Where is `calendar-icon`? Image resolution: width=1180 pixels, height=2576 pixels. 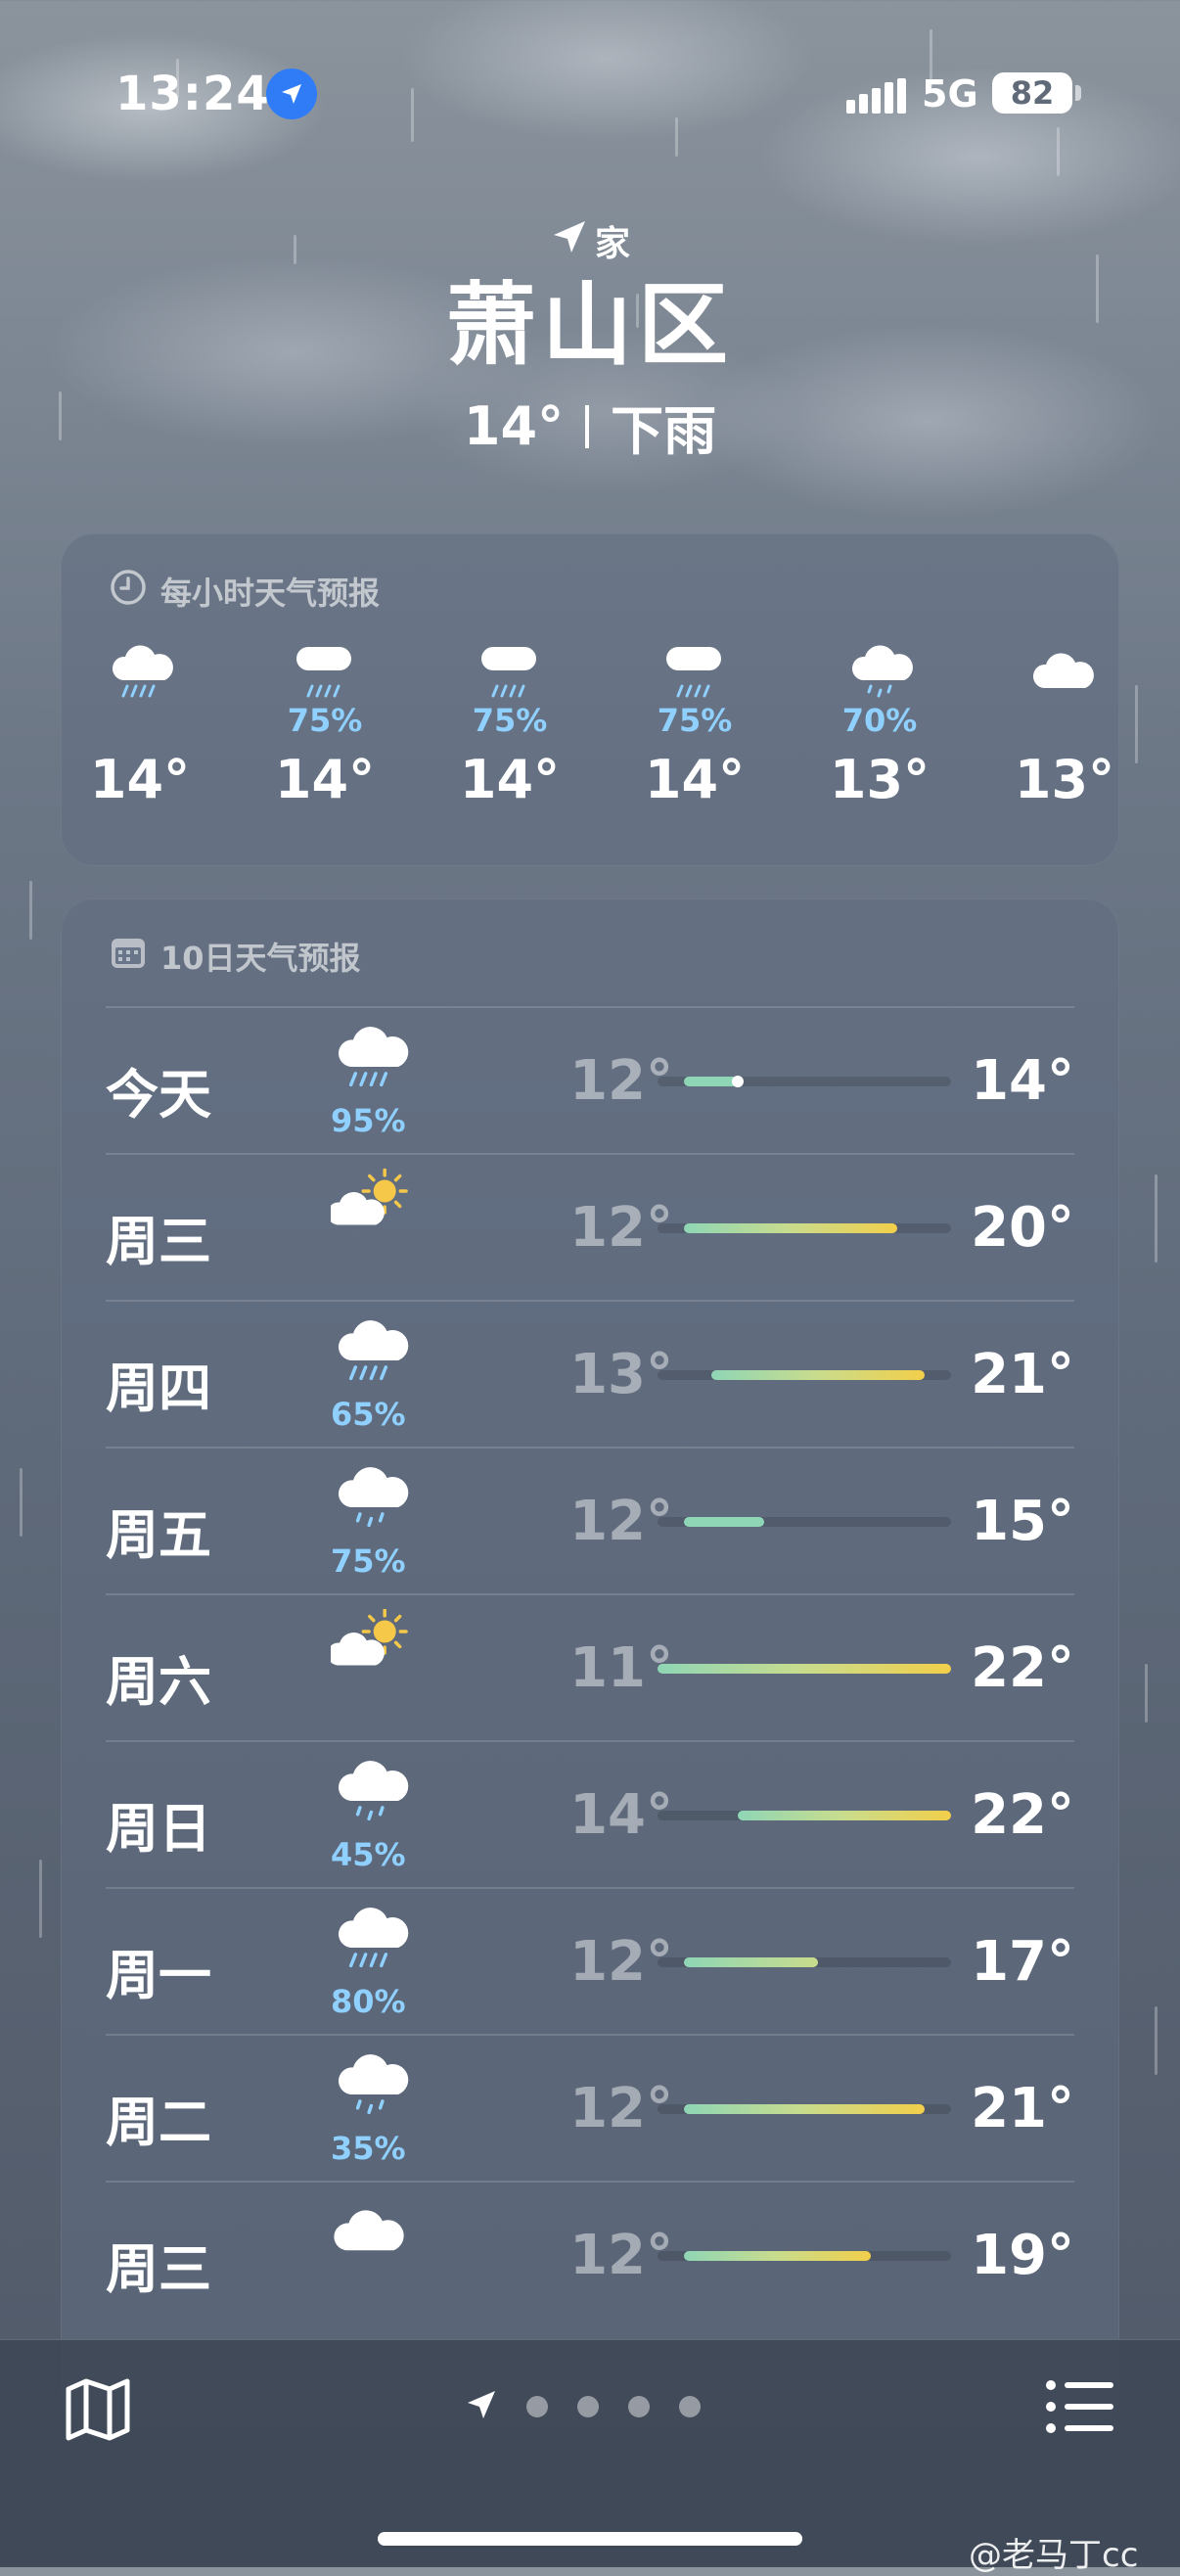 calendar-icon is located at coordinates (128, 956).